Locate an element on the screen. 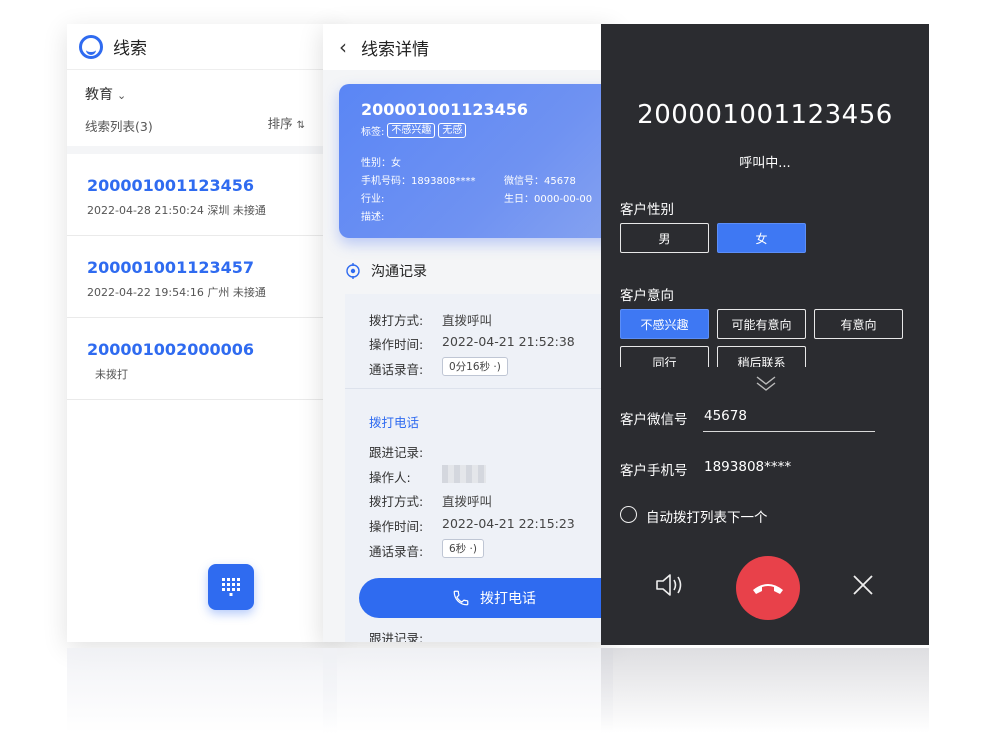  audio-duration: 0分16秒 is located at coordinates (470, 367).